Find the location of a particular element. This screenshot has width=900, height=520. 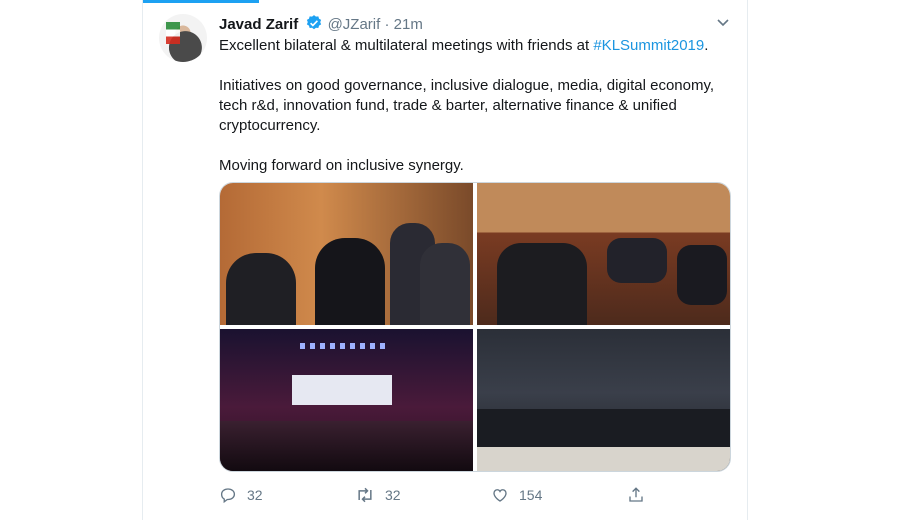

retweet-count: 32 is located at coordinates (393, 495).